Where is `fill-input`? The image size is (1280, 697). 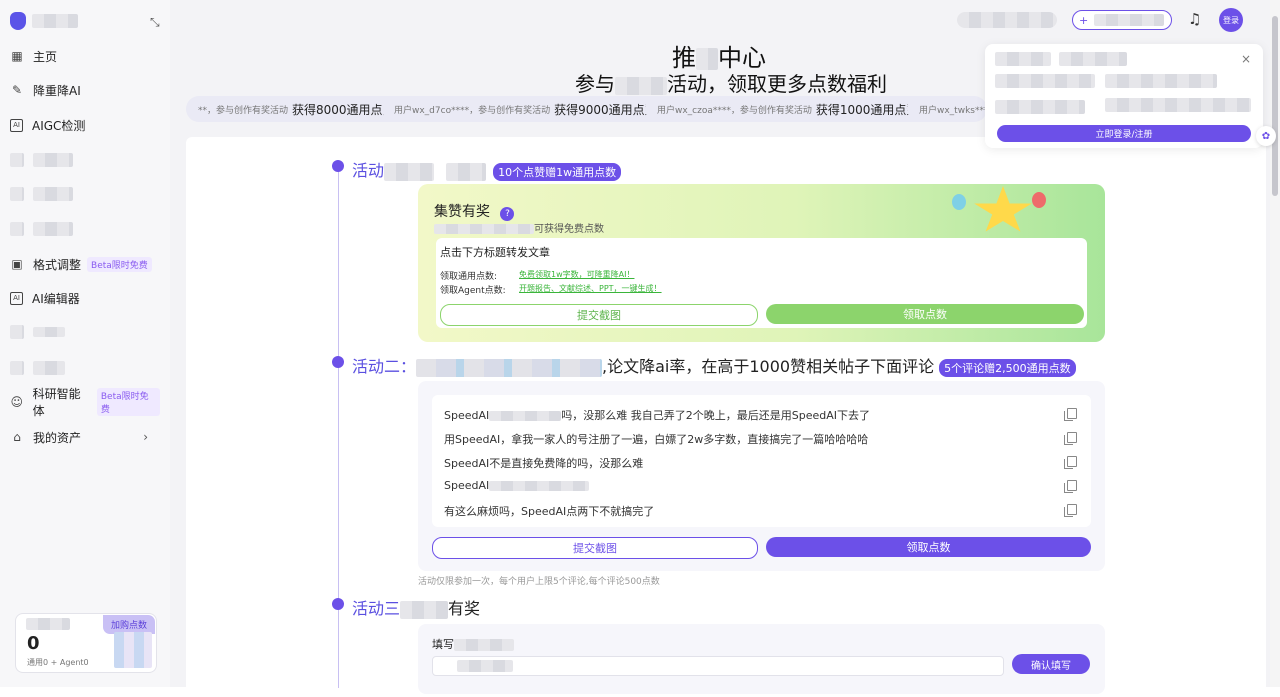
fill-input is located at coordinates (718, 666).